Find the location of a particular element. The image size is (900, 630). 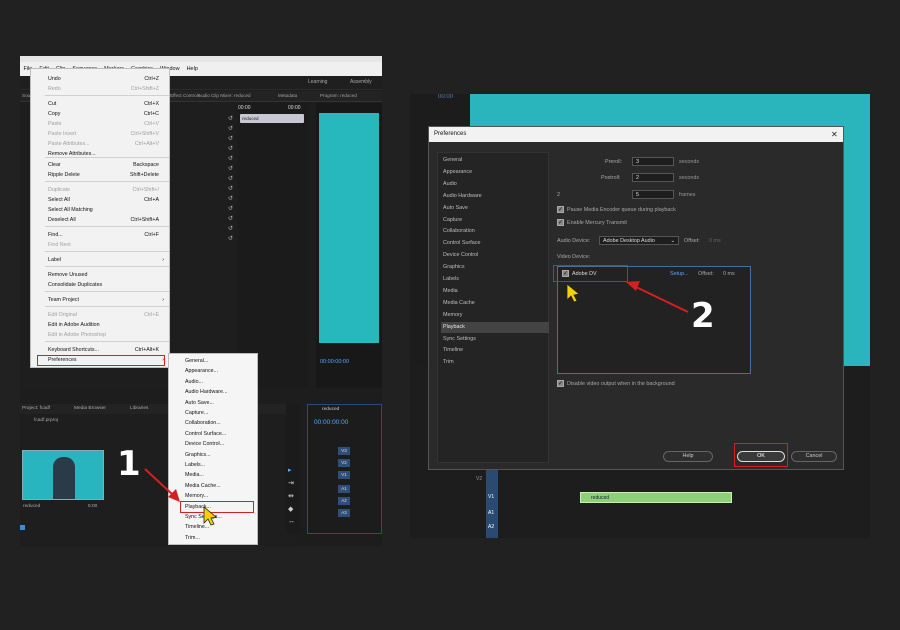

preferences-nav-item: Media Cache is located at coordinates (495, 304).